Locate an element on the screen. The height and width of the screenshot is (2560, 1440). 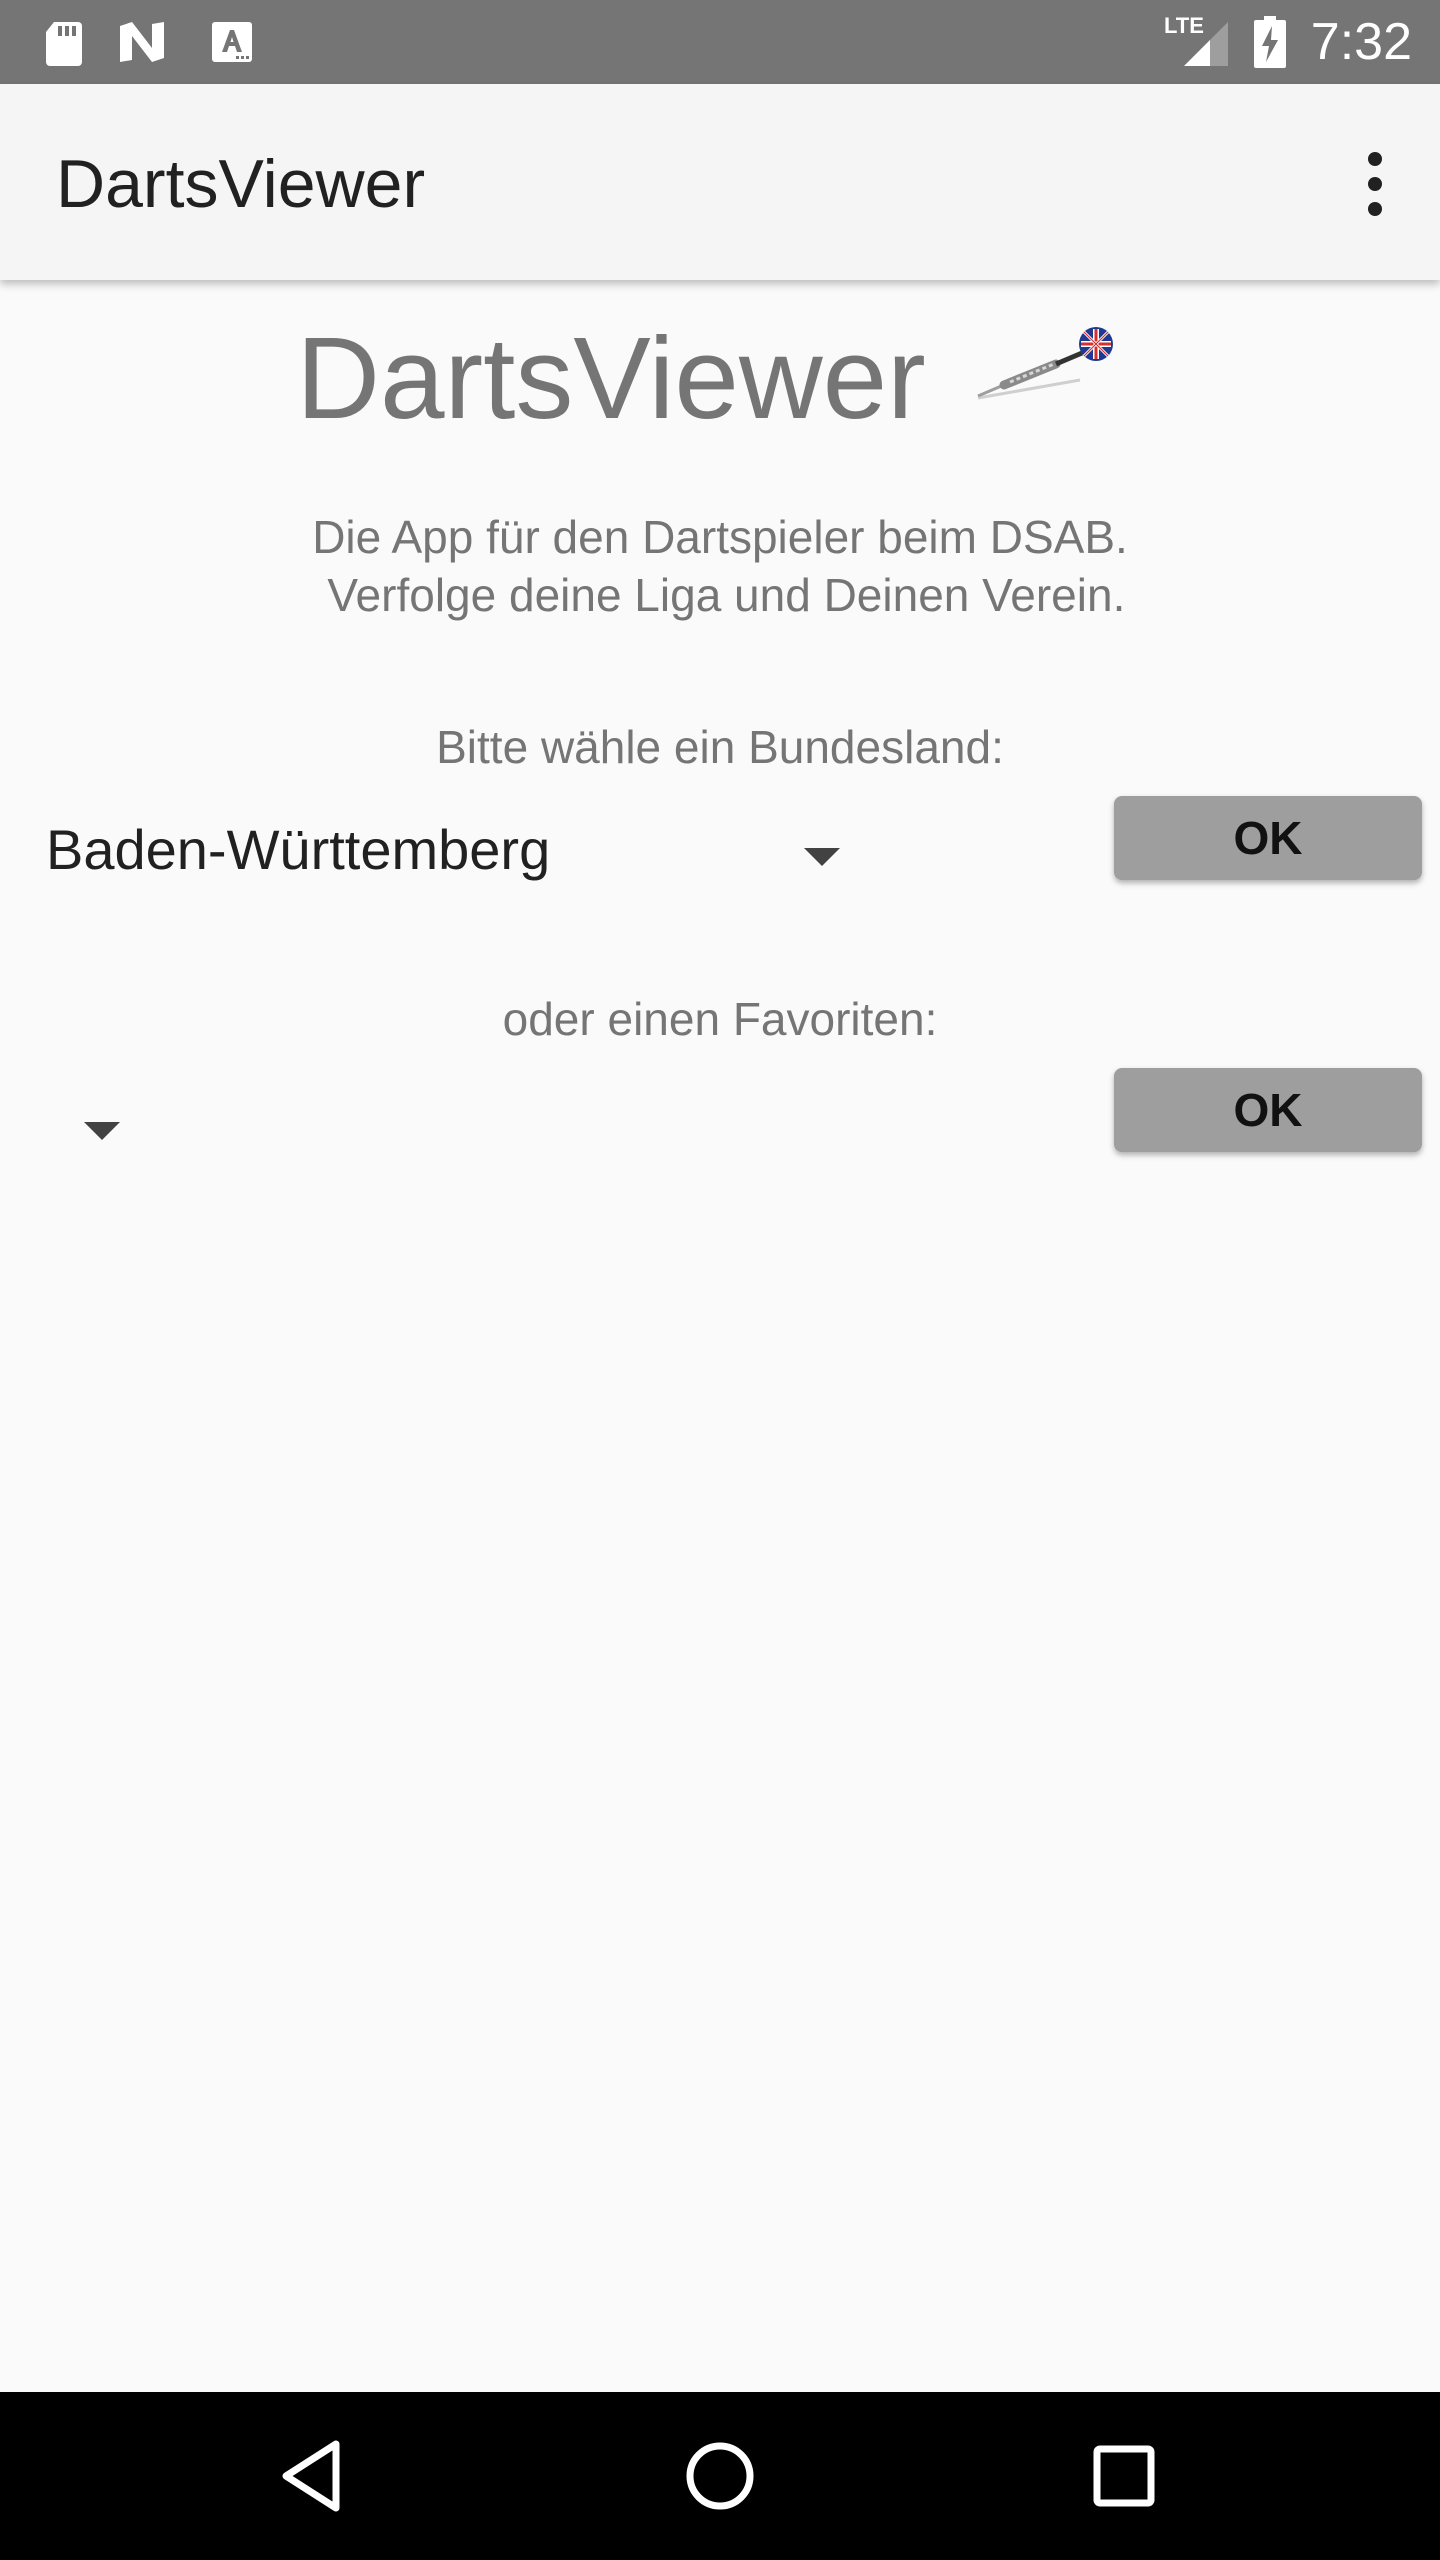
status-time: 7:32 is located at coordinates (1361, 42).